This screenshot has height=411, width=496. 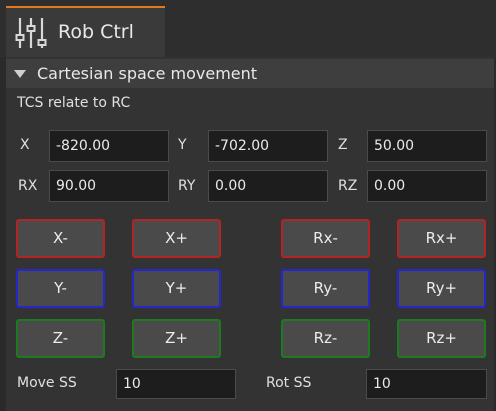 I want to click on reference-frame-label: TCS relate to RC, so click(x=74, y=103).